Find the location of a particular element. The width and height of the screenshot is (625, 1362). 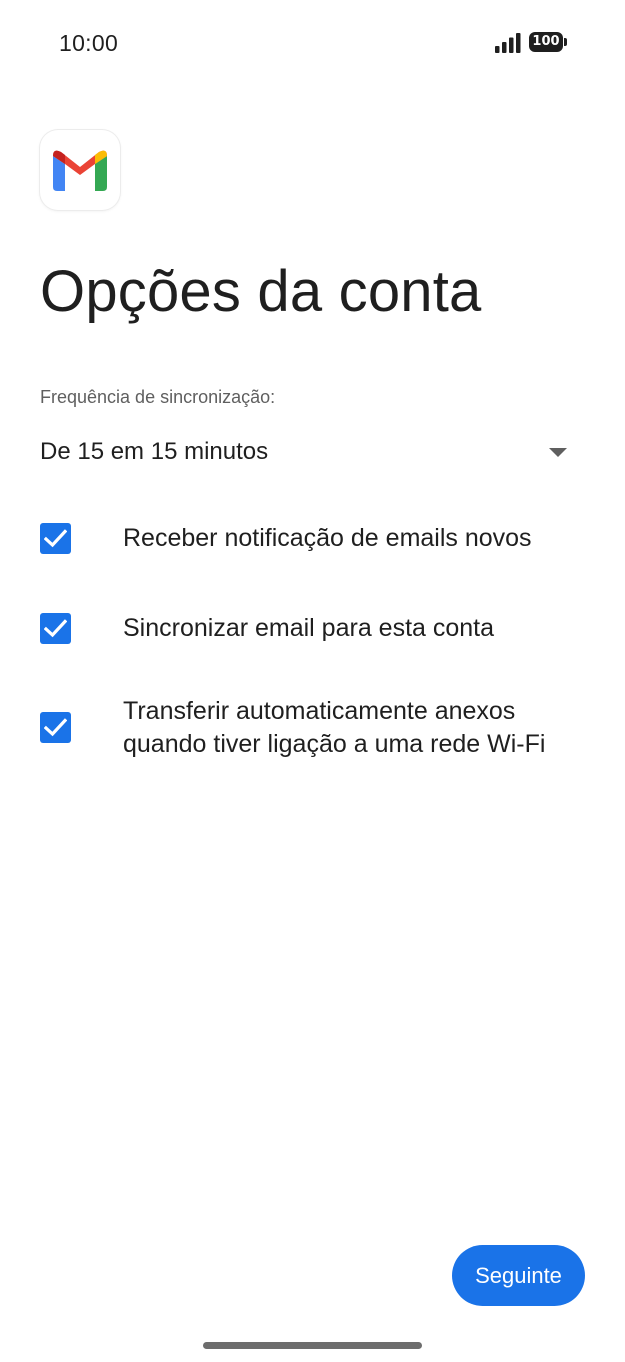

battery-icon: 100 is located at coordinates (548, 42).